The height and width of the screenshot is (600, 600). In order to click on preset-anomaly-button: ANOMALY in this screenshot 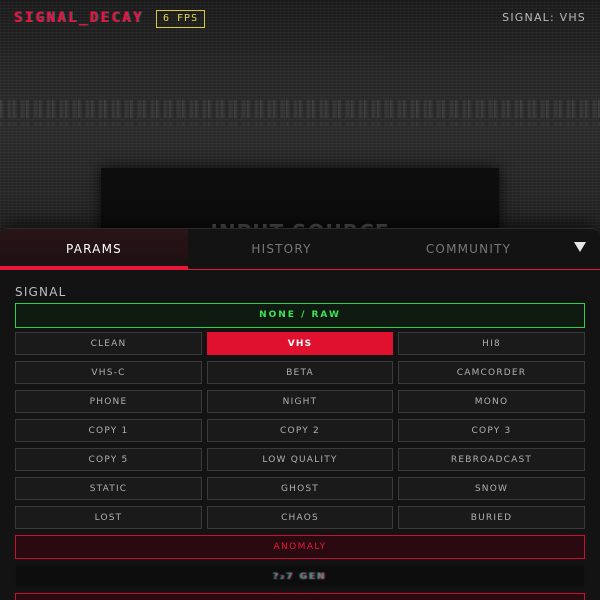, I will do `click(300, 547)`.